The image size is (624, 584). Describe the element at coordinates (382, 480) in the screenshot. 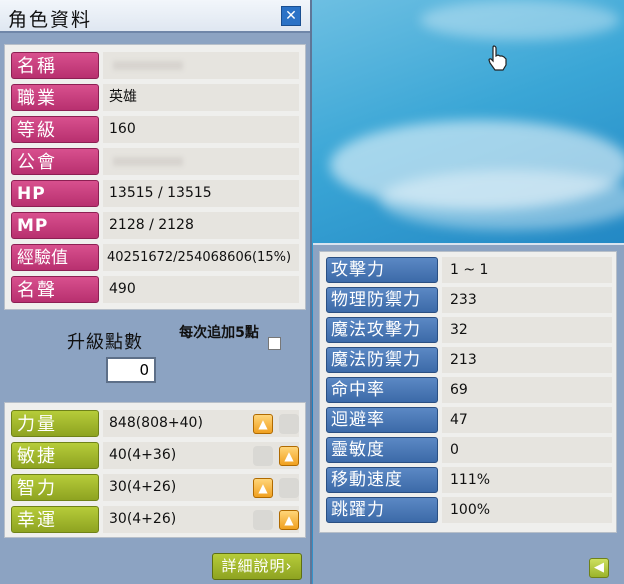

I see `stat-label: 移動速度` at that location.